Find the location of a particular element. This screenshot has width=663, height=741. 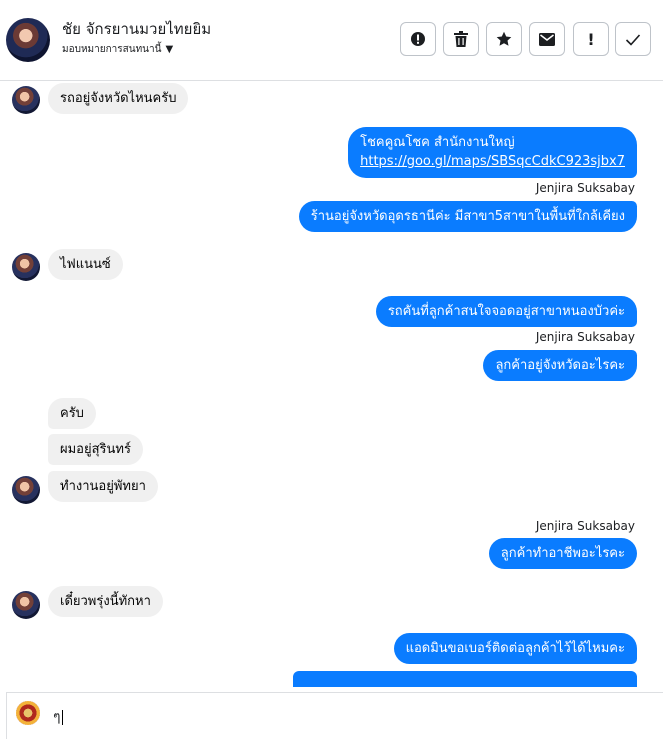

contact-name: ชัย จักรยานมวยไทยยิม is located at coordinates (136, 29).